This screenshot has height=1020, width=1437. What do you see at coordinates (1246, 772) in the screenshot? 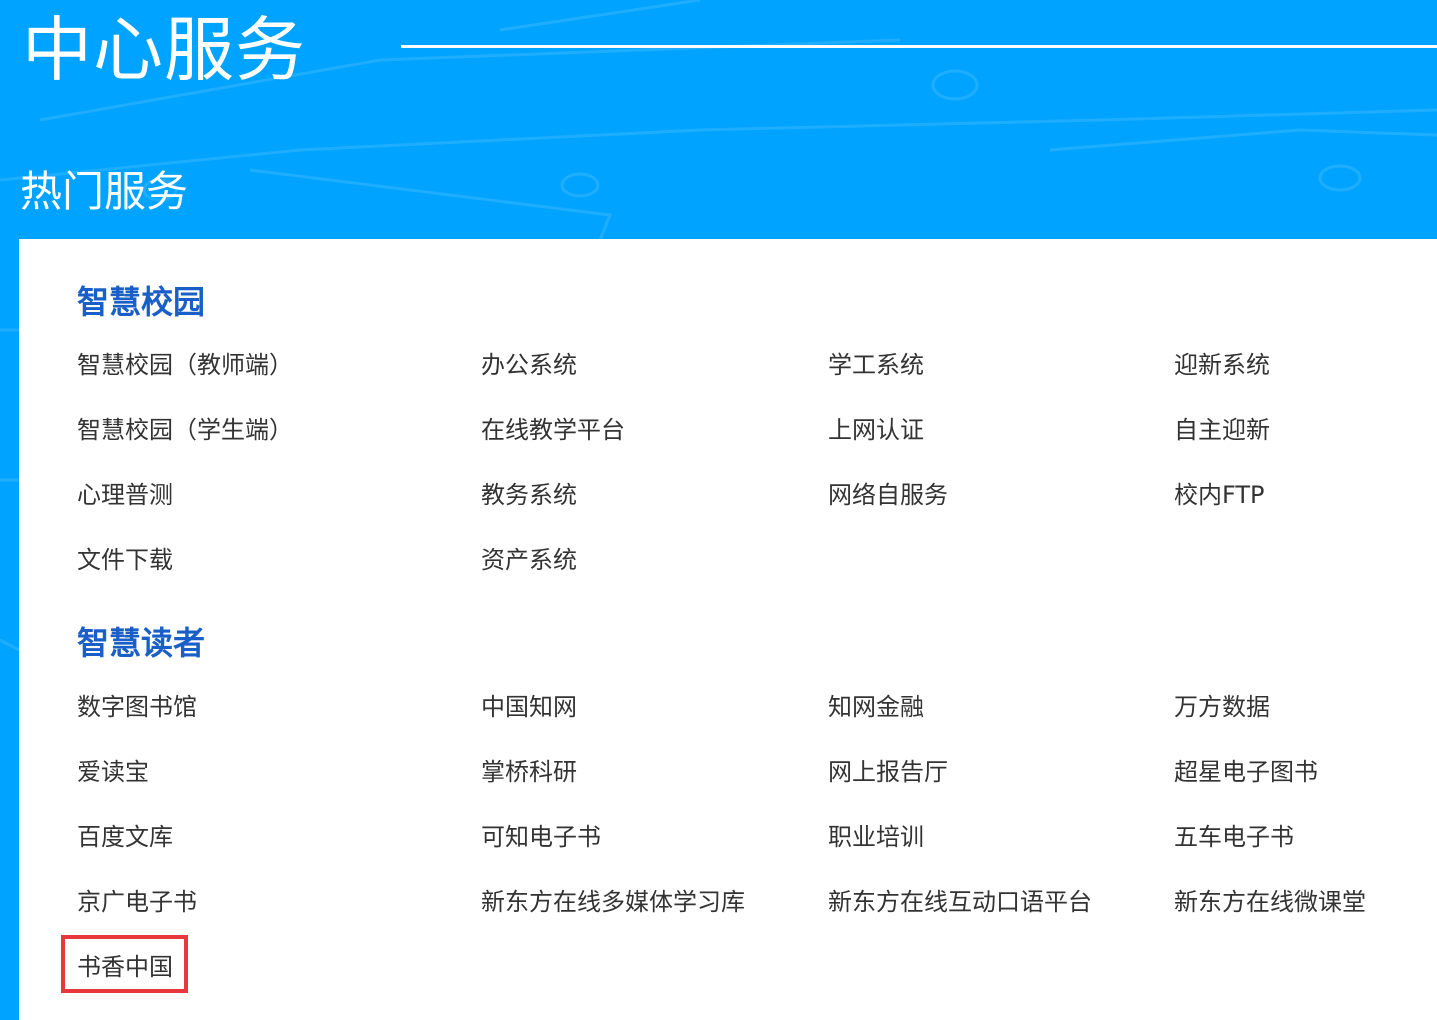
I see `link-chaoxing-ebooks: 超星电子图书` at bounding box center [1246, 772].